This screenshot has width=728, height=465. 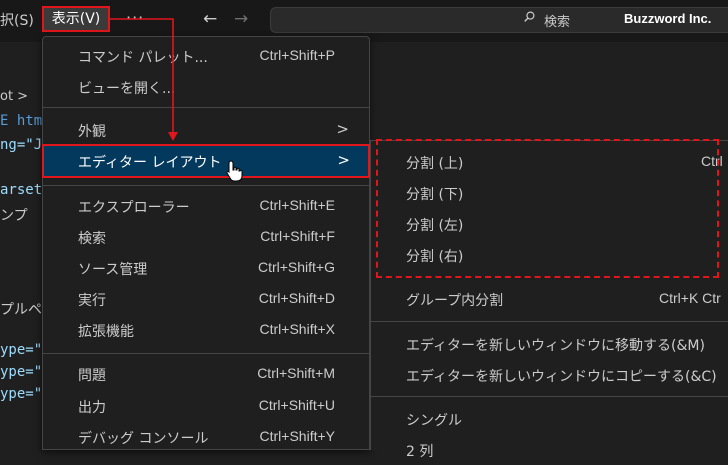 What do you see at coordinates (206, 331) in the screenshot?
I see `menu-item-extensions: 拡張機能 Ctrl+Shift+X` at bounding box center [206, 331].